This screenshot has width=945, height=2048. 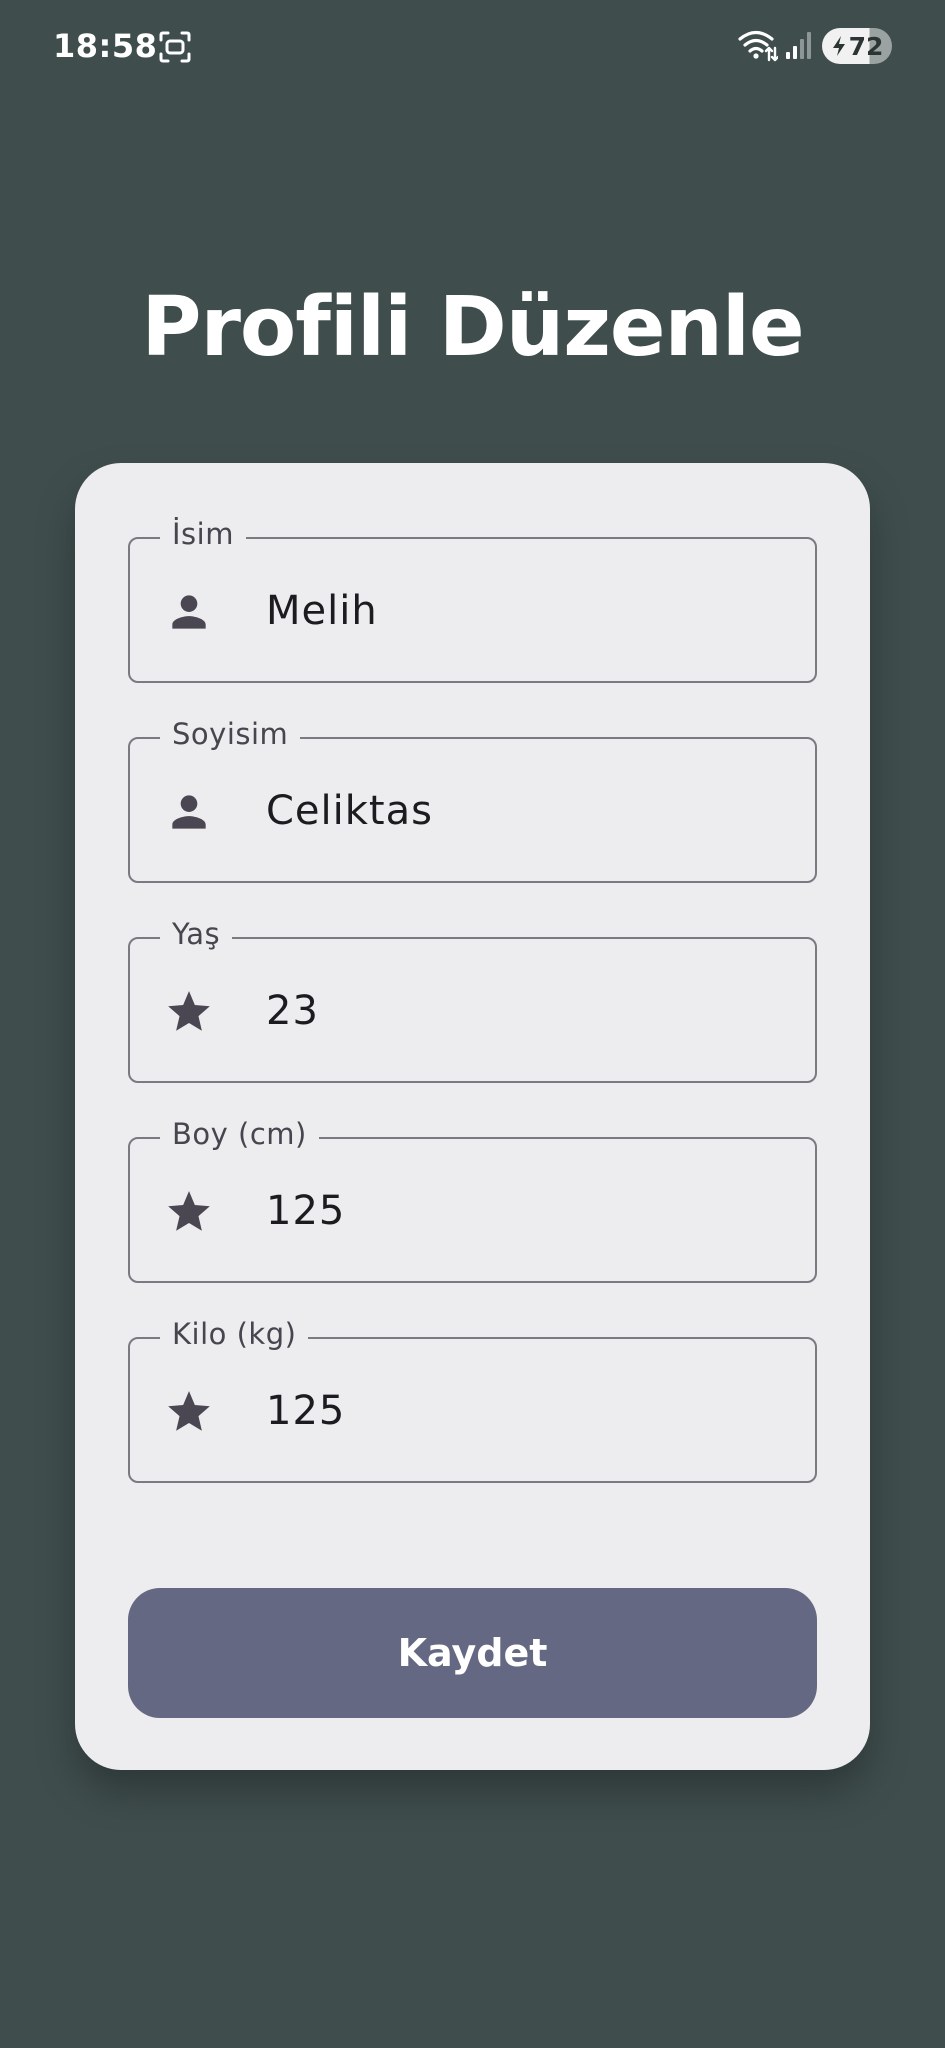 I want to click on age-field-label: Yaş, so click(x=196, y=934).